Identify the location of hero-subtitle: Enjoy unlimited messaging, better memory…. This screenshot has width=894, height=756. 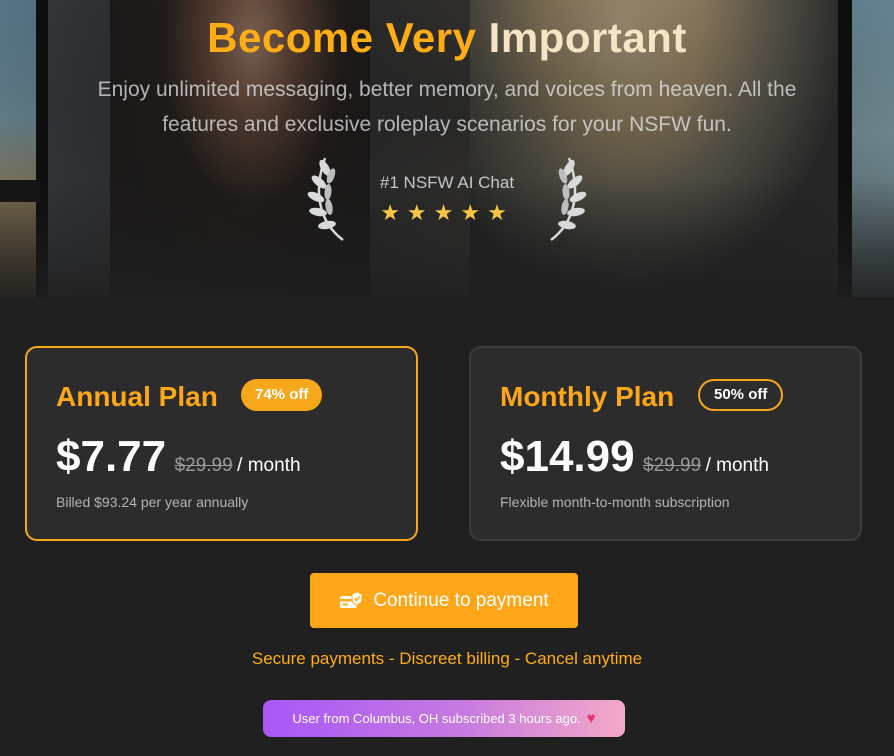
(447, 107).